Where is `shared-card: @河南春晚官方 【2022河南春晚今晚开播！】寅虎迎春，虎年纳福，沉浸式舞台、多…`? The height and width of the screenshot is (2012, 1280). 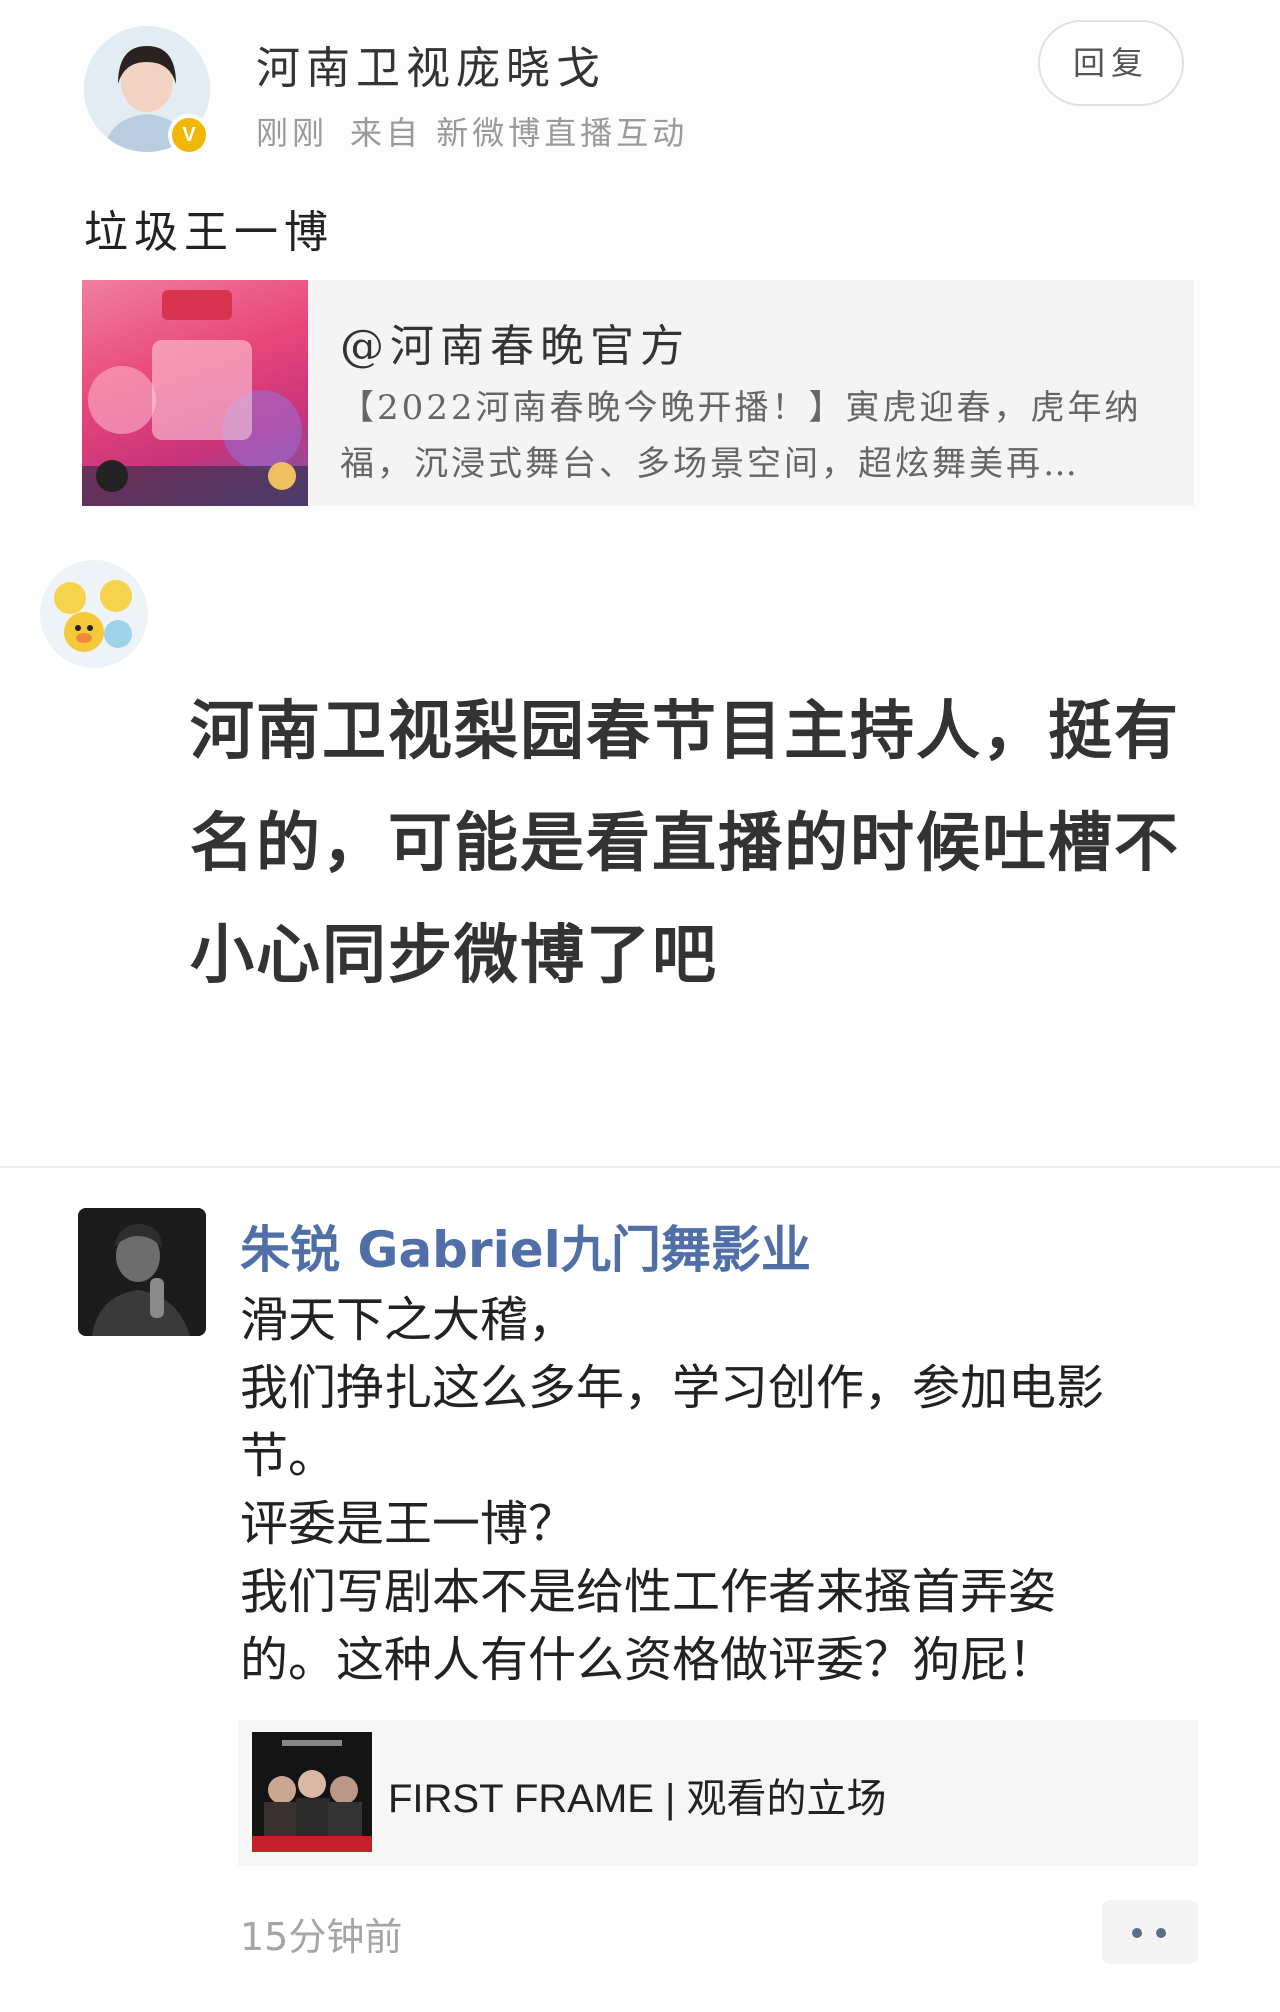
shared-card: @河南春晚官方 【2022河南春晚今晚开播！】寅虎迎春，虎年纳福，沉浸式舞台、多… is located at coordinates (638, 393).